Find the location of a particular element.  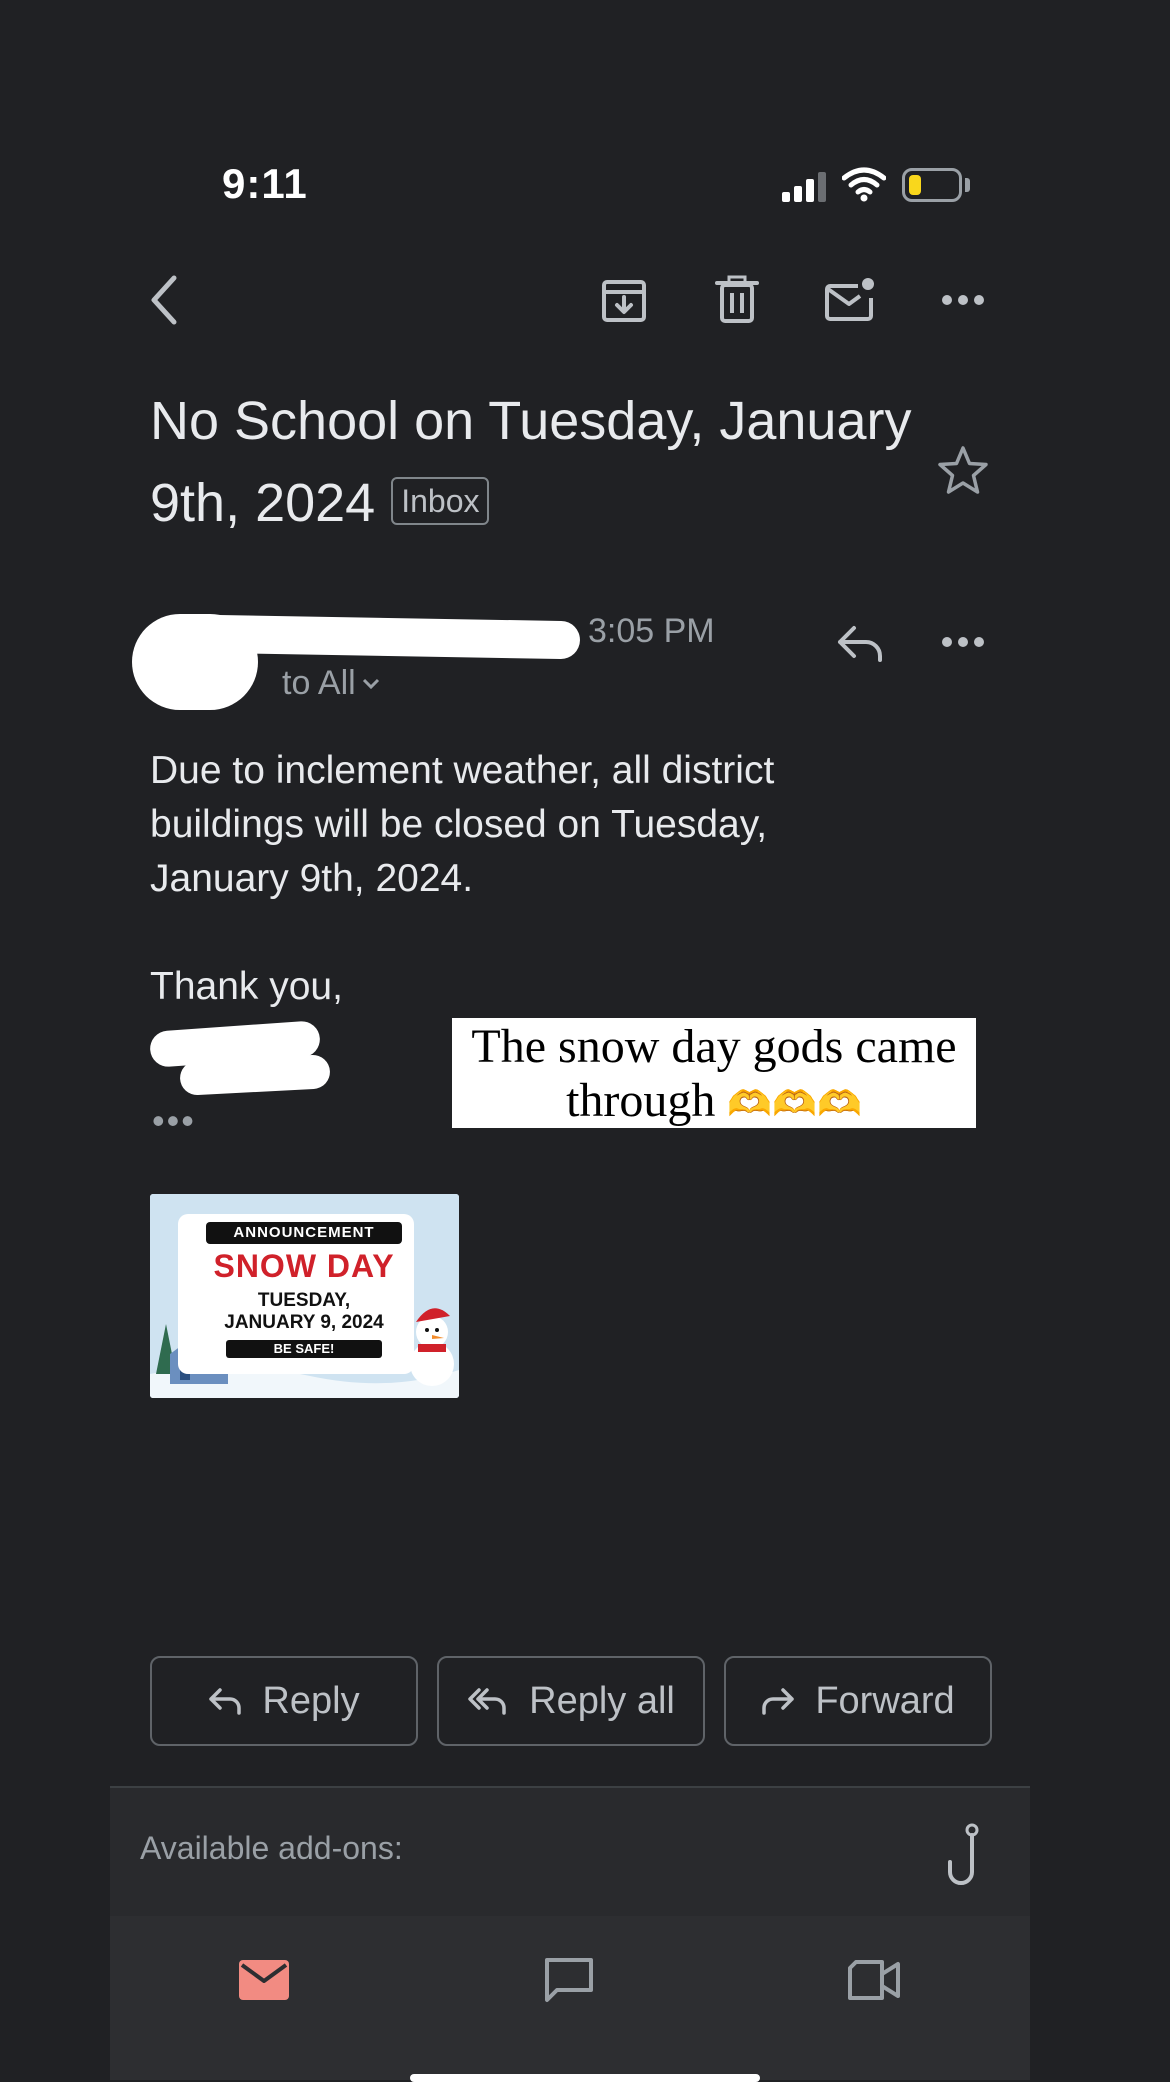

reply-all-button: Reply all is located at coordinates (571, 1701).